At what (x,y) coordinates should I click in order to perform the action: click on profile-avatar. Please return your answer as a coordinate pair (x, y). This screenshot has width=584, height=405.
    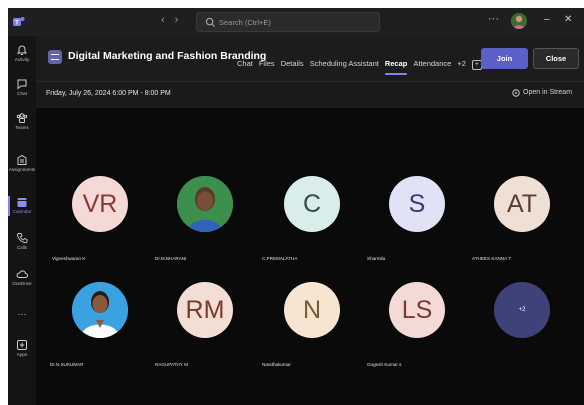
    Looking at the image, I should click on (519, 21).